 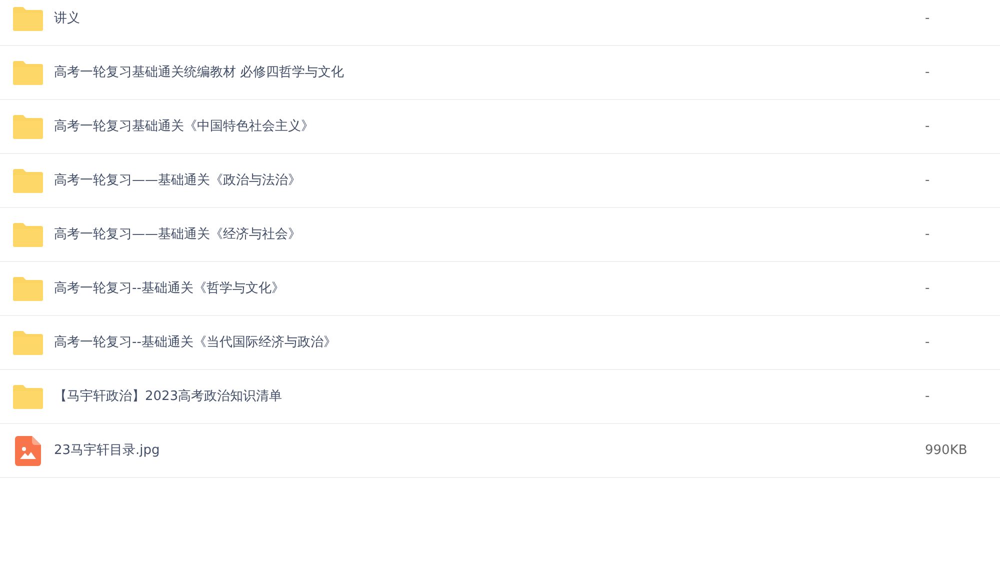 I want to click on file-name: 高考一轮复习——基础通关《政治与法治》, so click(x=489, y=180).